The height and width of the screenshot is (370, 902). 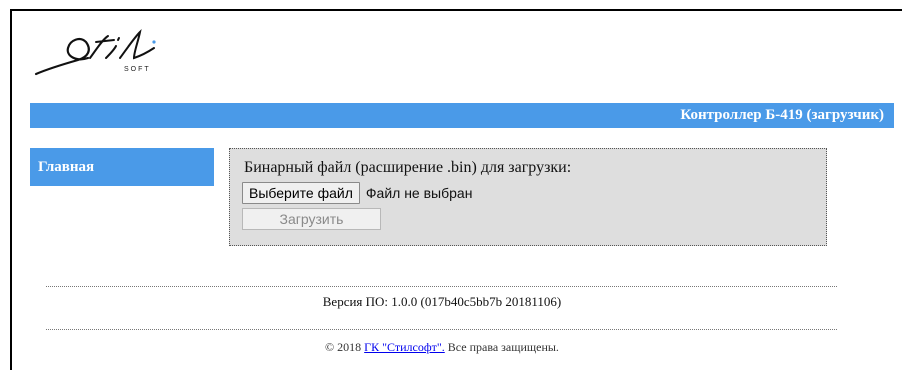 I want to click on copyright-suffix: Все права защищены., so click(x=501, y=347).